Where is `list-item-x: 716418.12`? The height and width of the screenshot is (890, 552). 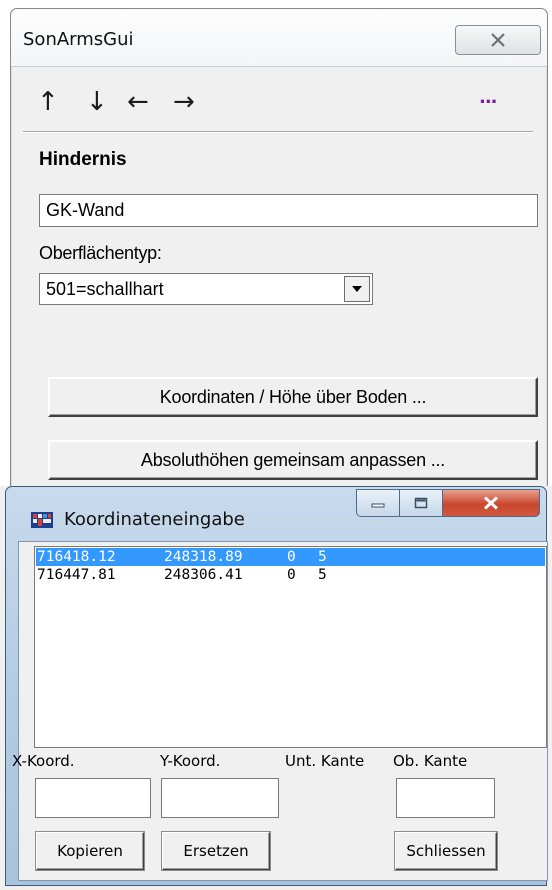
list-item-x: 716418.12 is located at coordinates (76, 557).